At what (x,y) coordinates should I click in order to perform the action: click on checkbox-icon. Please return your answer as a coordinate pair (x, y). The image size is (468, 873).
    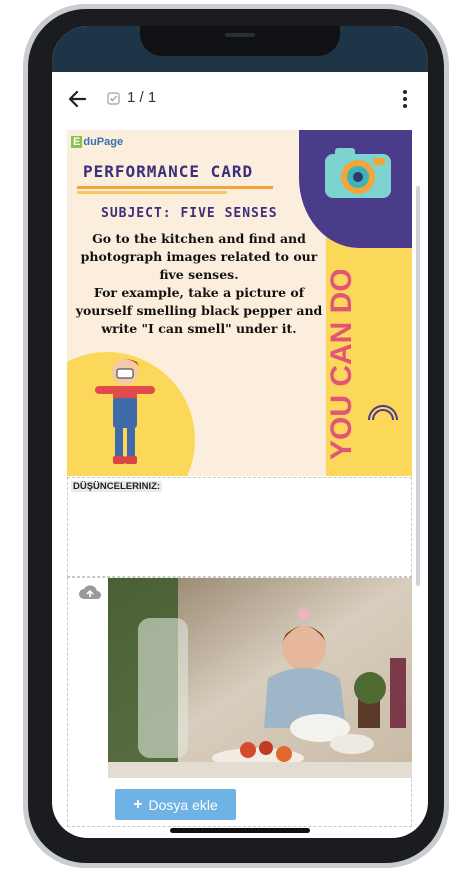
    Looking at the image, I should click on (113, 98).